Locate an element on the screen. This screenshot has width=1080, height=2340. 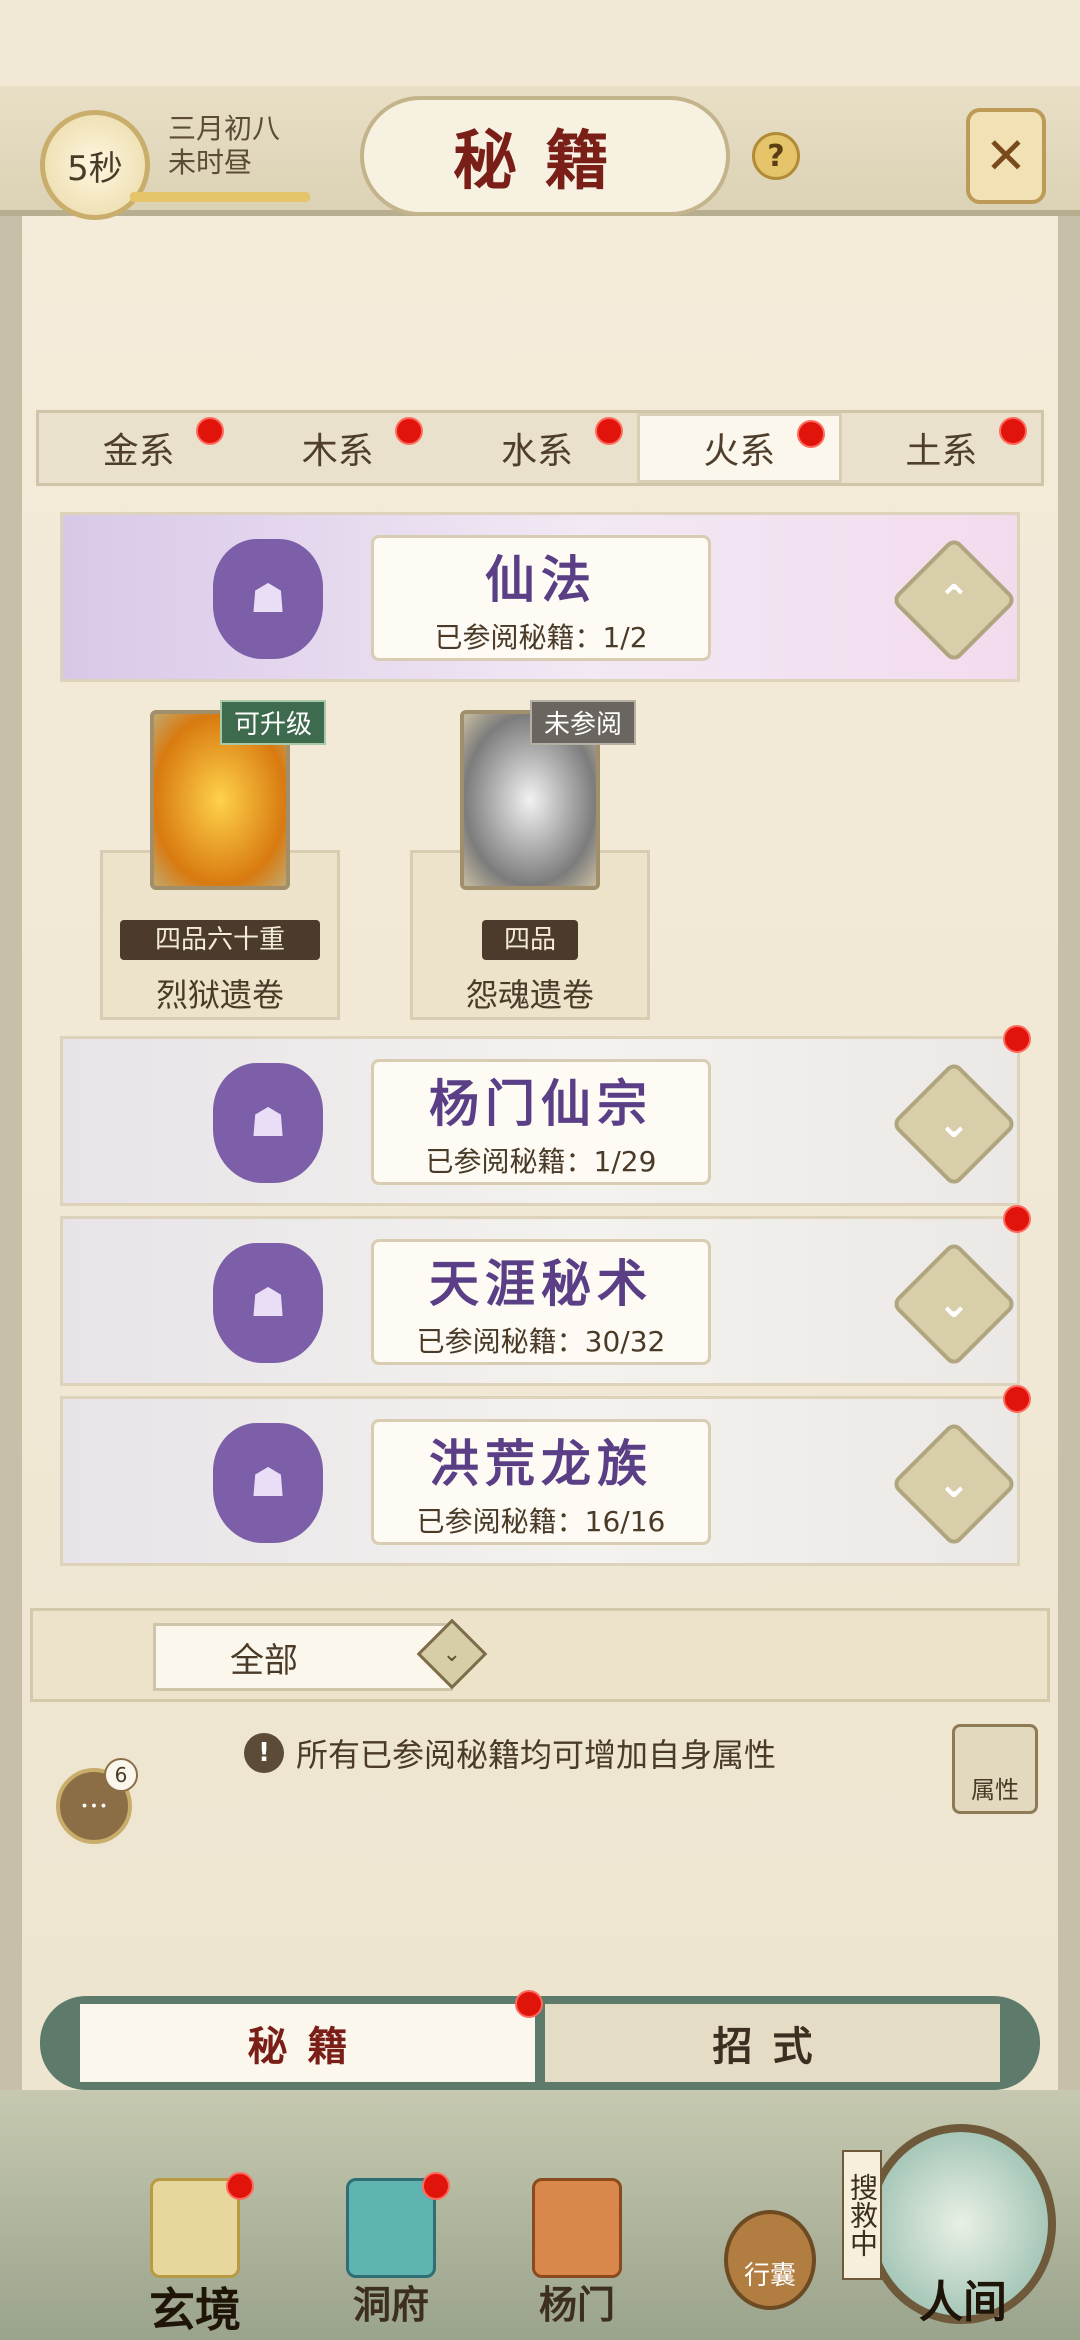
section-count: 已参阅秘籍：1/2 is located at coordinates (541, 637).